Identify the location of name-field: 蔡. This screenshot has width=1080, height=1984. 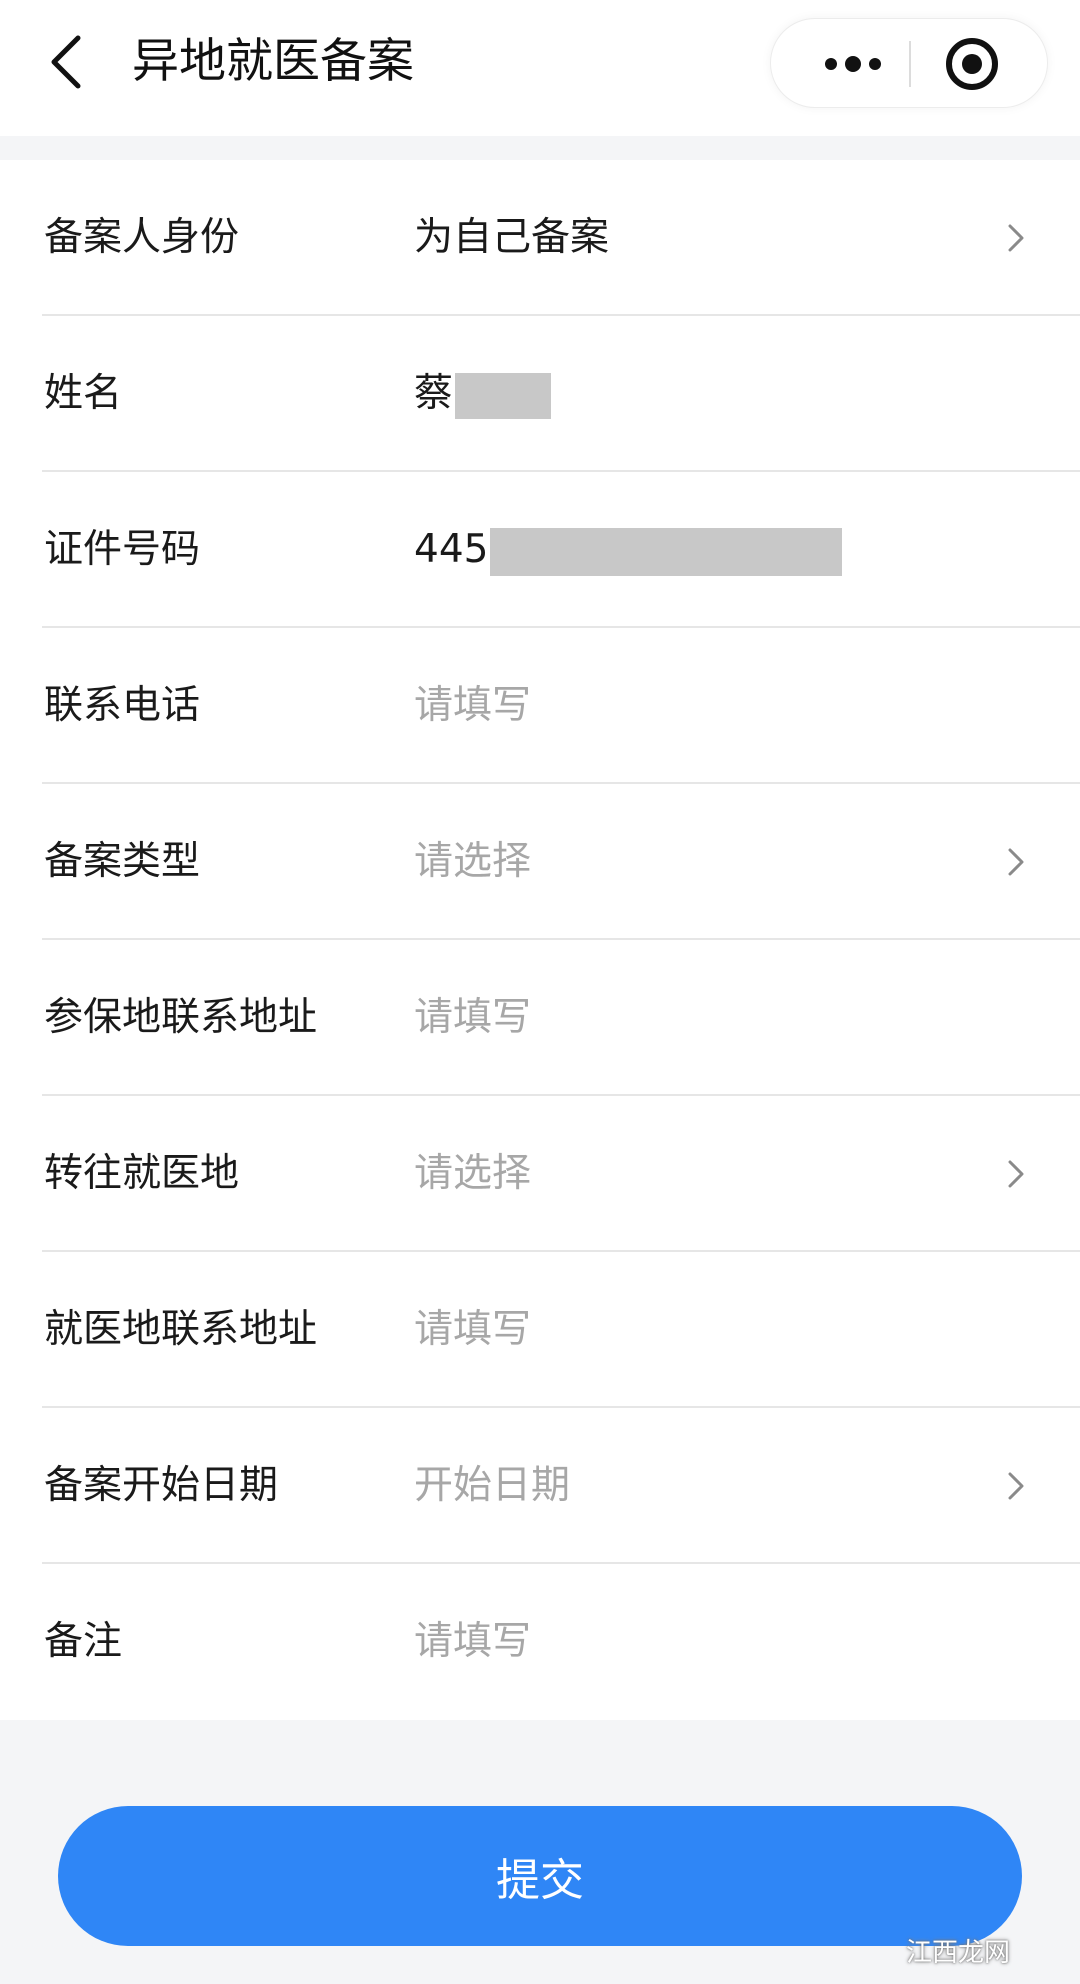
(483, 394).